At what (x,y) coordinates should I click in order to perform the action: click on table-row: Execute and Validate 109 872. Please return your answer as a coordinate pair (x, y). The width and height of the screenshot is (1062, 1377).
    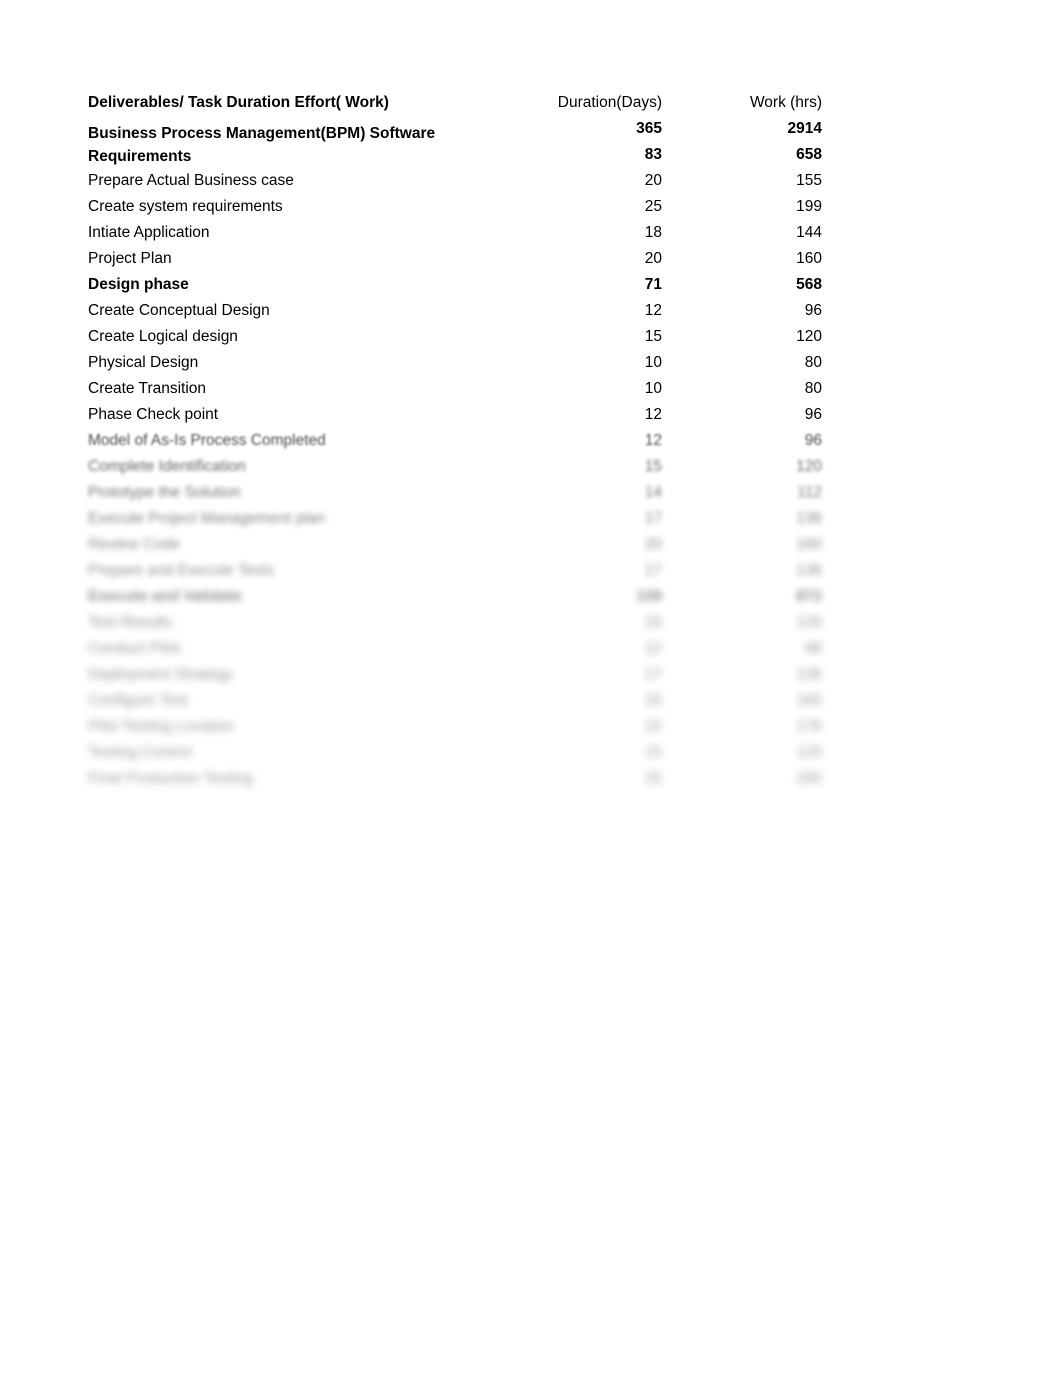
    Looking at the image, I should click on (460, 597).